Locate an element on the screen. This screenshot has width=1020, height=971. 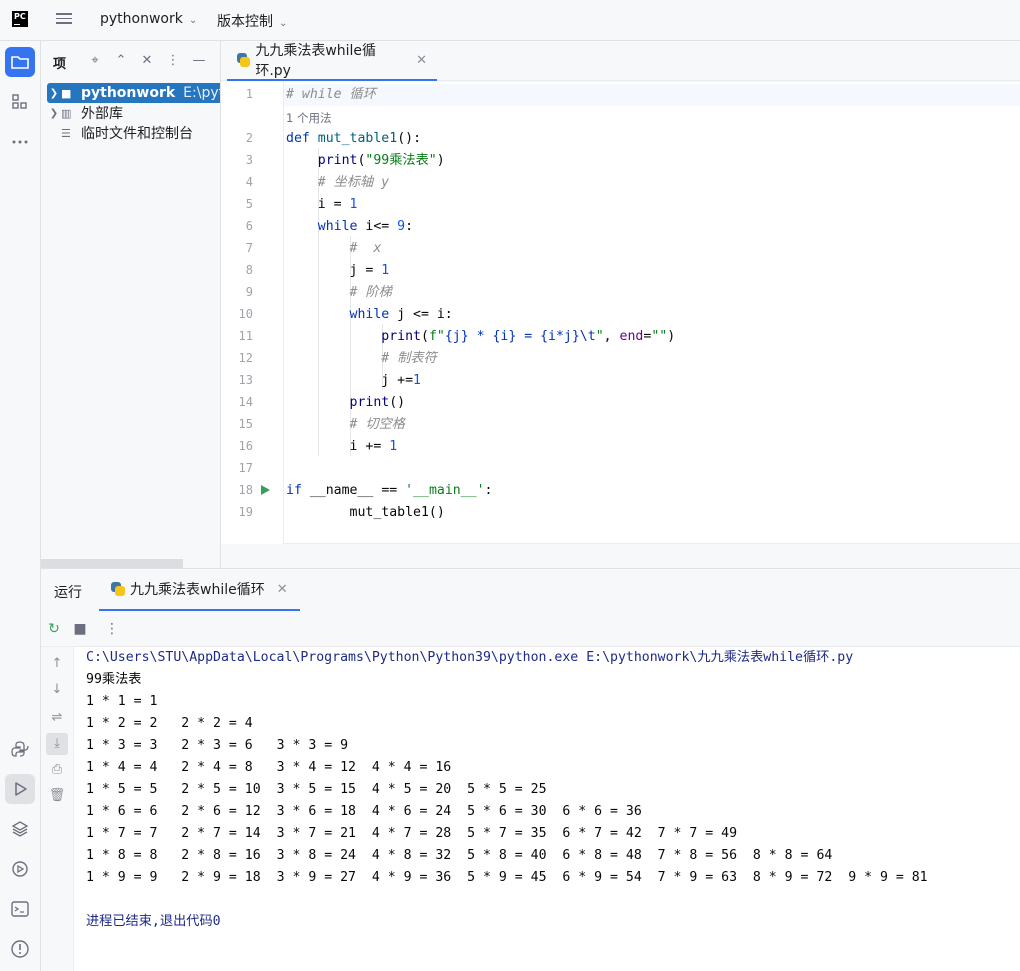
run-toolbar: ↻ ■ ⋮ is located at coordinates (530, 629).